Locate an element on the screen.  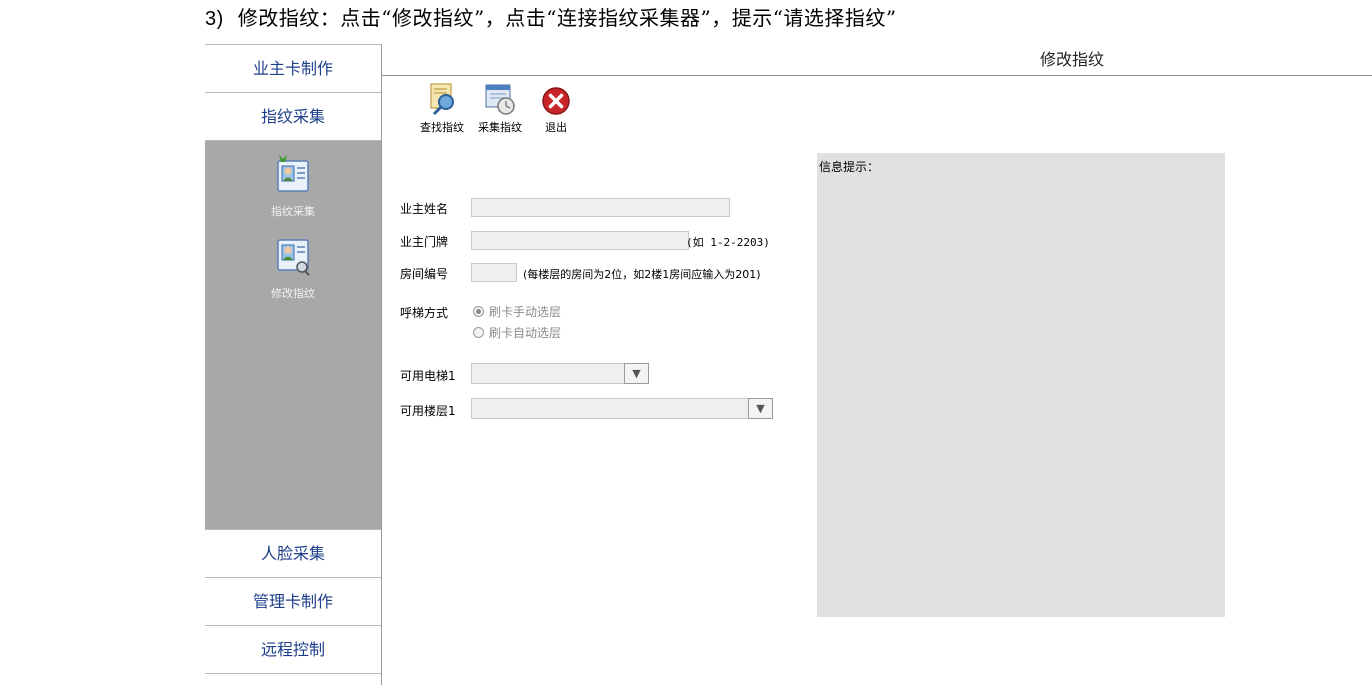
floor-select: ▼ is located at coordinates (622, 408).